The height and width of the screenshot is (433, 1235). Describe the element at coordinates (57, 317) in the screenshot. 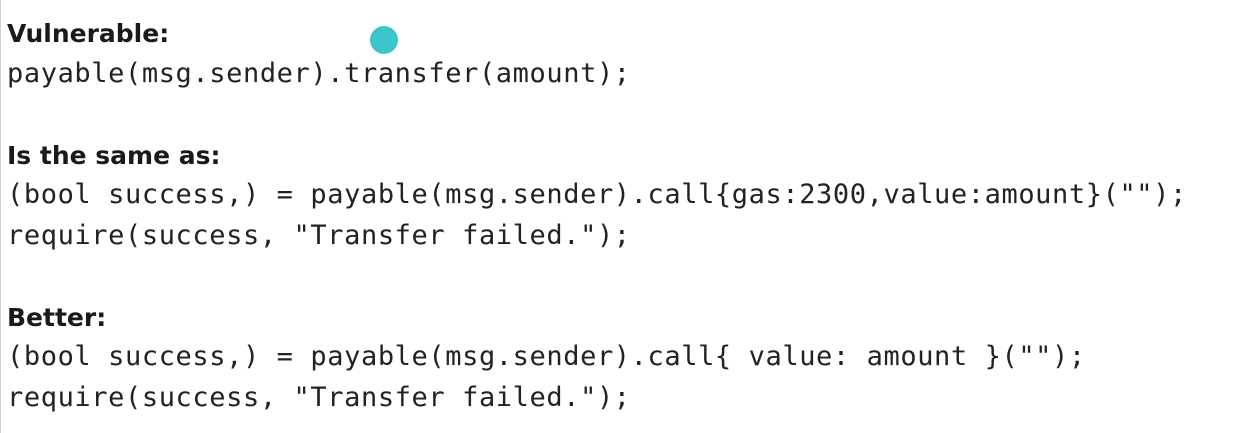

I see `better-heading: Better:` at that location.